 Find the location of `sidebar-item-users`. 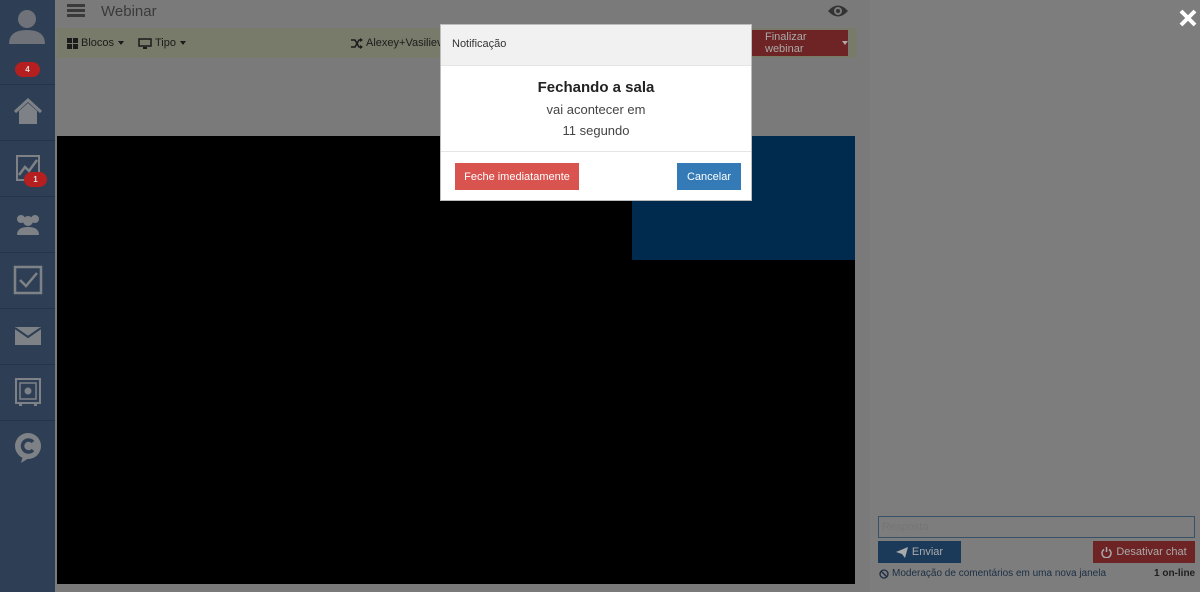

sidebar-item-users is located at coordinates (27, 223).